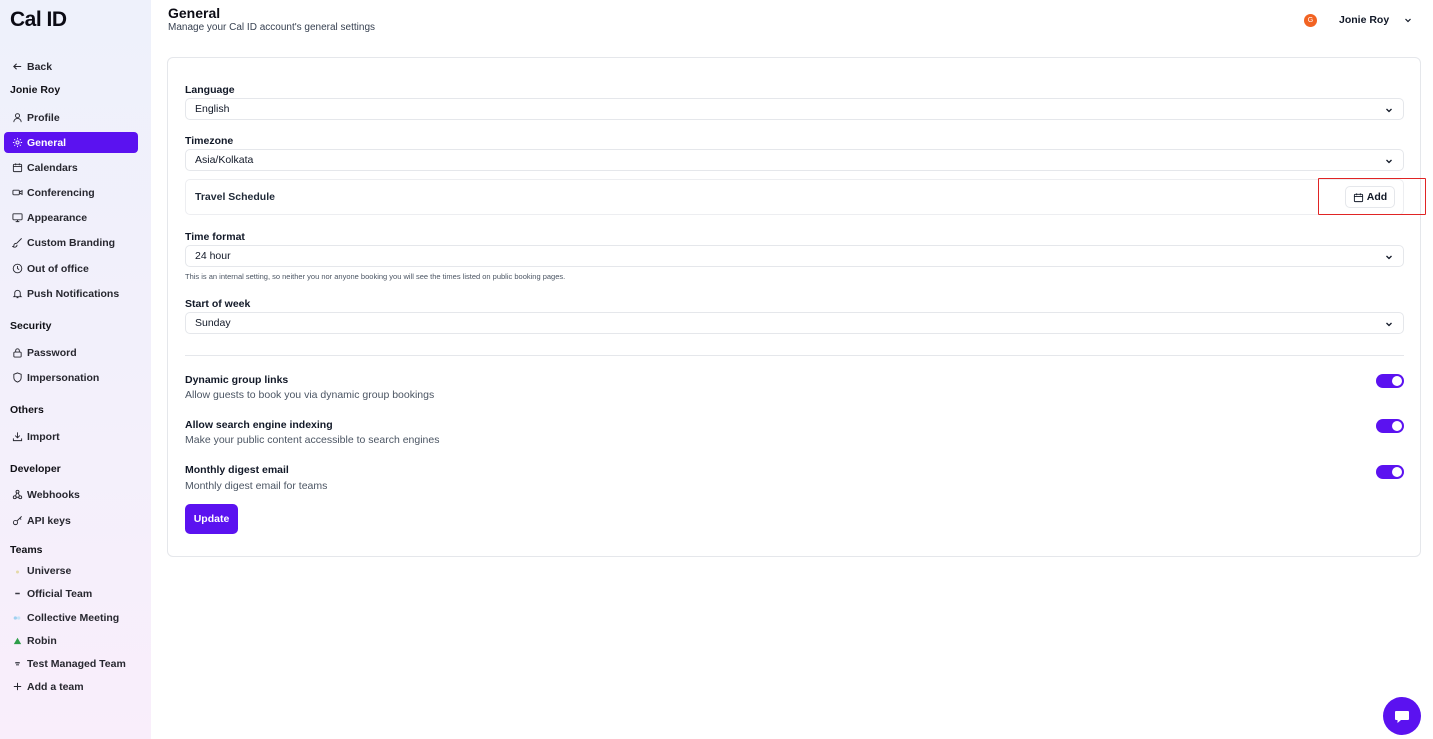 This screenshot has height=739, width=1433. I want to click on sidebar-item-label: Impersonation, so click(63, 377).